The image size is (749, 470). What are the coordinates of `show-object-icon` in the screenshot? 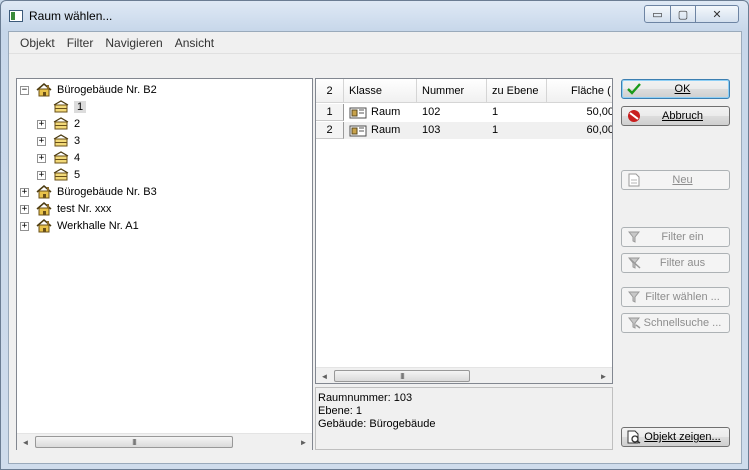 It's located at (634, 437).